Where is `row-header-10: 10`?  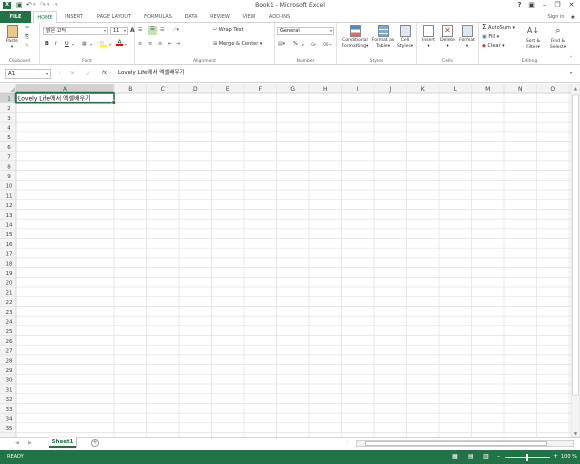 row-header-10: 10 is located at coordinates (9, 187).